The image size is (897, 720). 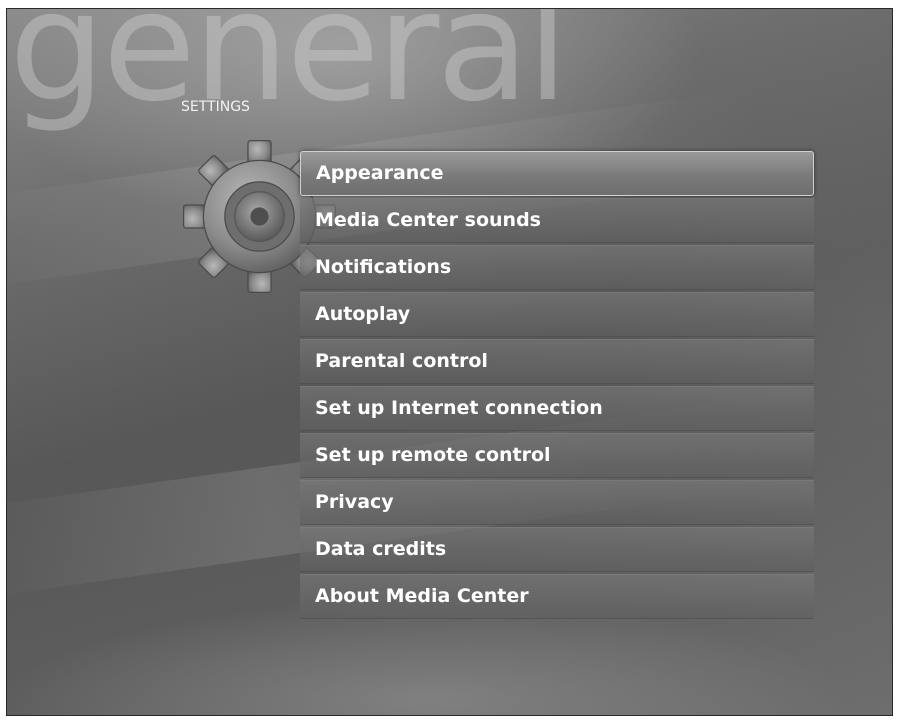 What do you see at coordinates (215, 107) in the screenshot?
I see `section-label: SETTINGS` at bounding box center [215, 107].